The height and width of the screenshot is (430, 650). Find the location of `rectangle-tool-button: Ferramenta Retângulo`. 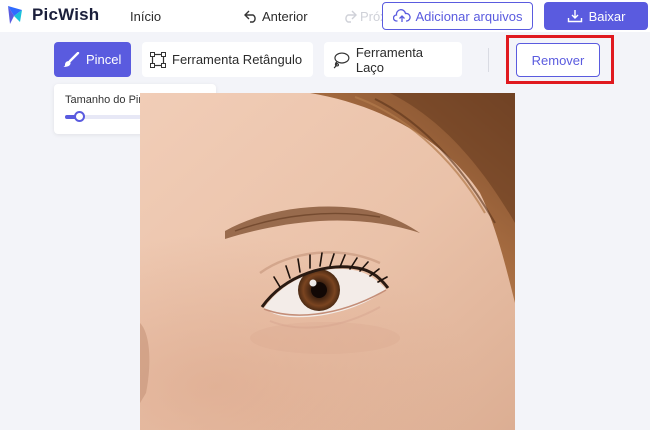

rectangle-tool-button: Ferramenta Retângulo is located at coordinates (227, 59).